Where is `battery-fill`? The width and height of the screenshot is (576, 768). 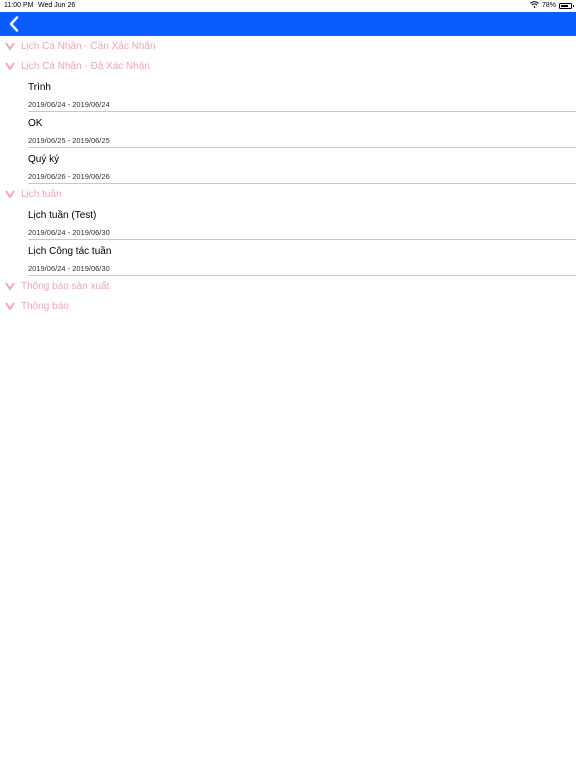 battery-fill is located at coordinates (565, 5).